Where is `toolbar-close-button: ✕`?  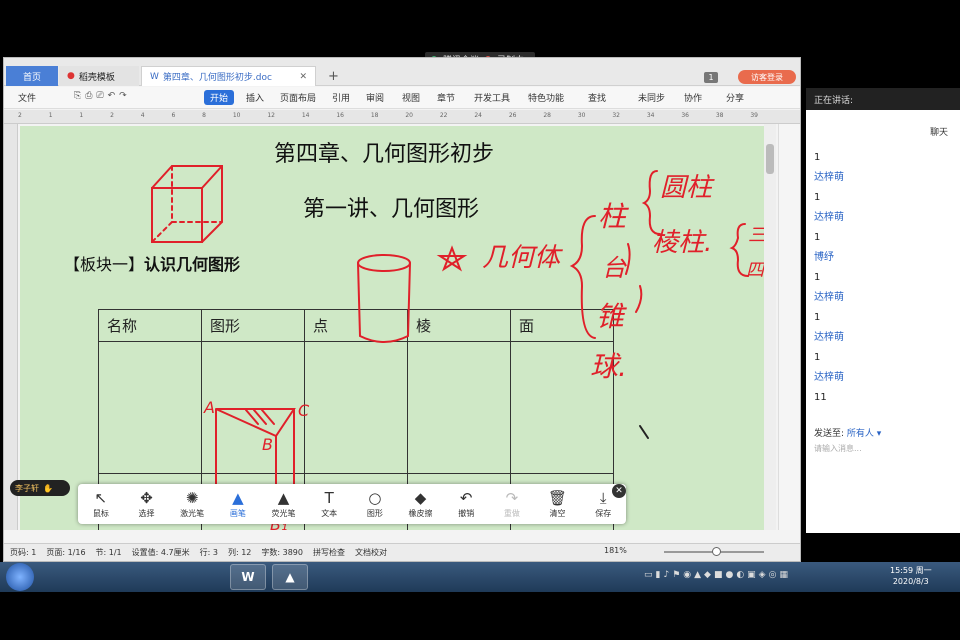 toolbar-close-button: ✕ is located at coordinates (619, 491).